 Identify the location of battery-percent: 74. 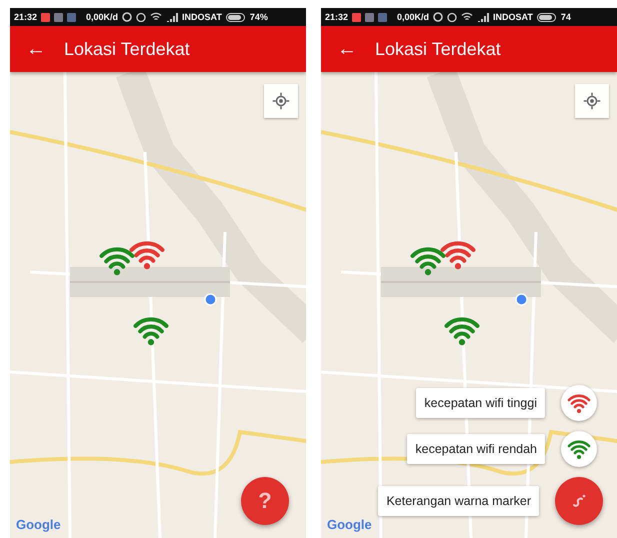
(565, 17).